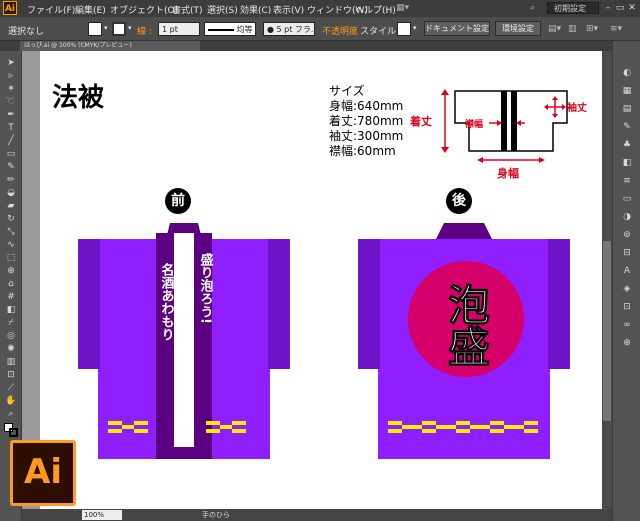 Image resolution: width=640 pixels, height=521 pixels. What do you see at coordinates (532, 8) in the screenshot?
I see `search-icon: ⌕` at bounding box center [532, 8].